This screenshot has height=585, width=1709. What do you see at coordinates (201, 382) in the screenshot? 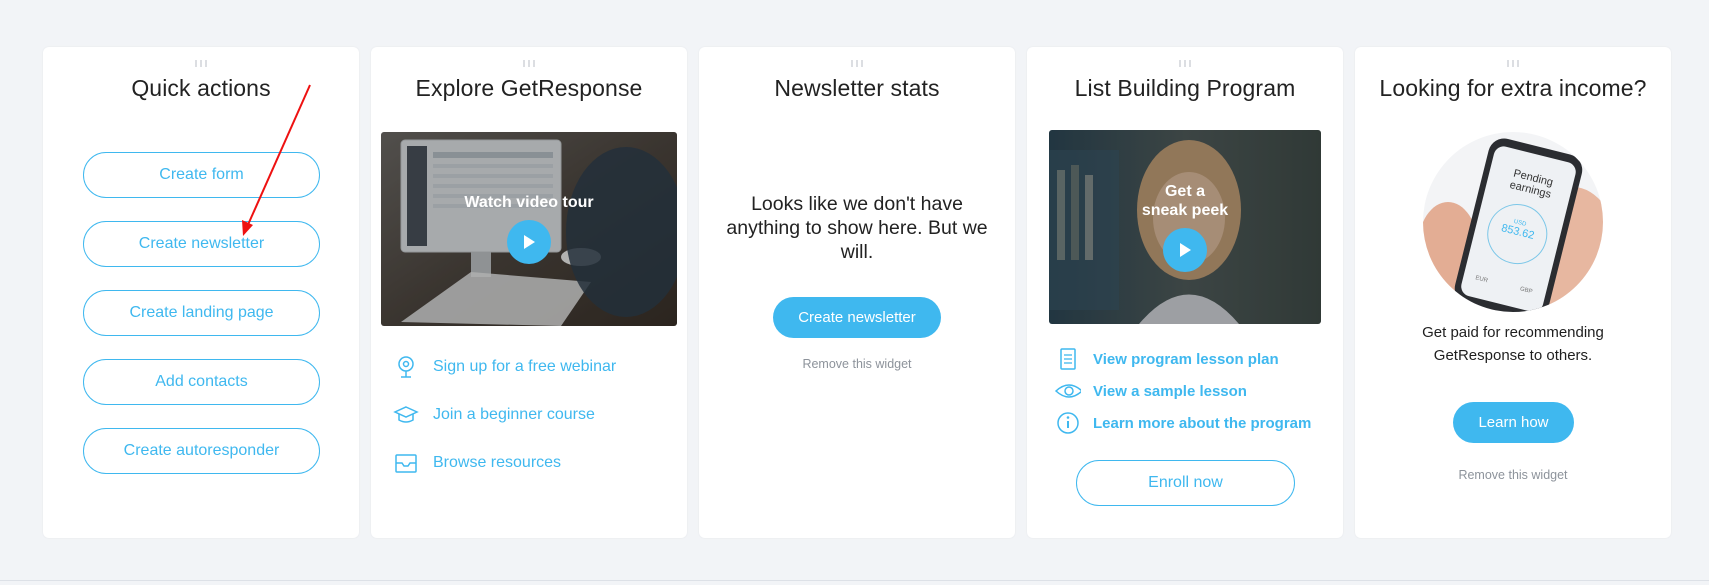
I see `add-contacts-button: Add contacts` at bounding box center [201, 382].